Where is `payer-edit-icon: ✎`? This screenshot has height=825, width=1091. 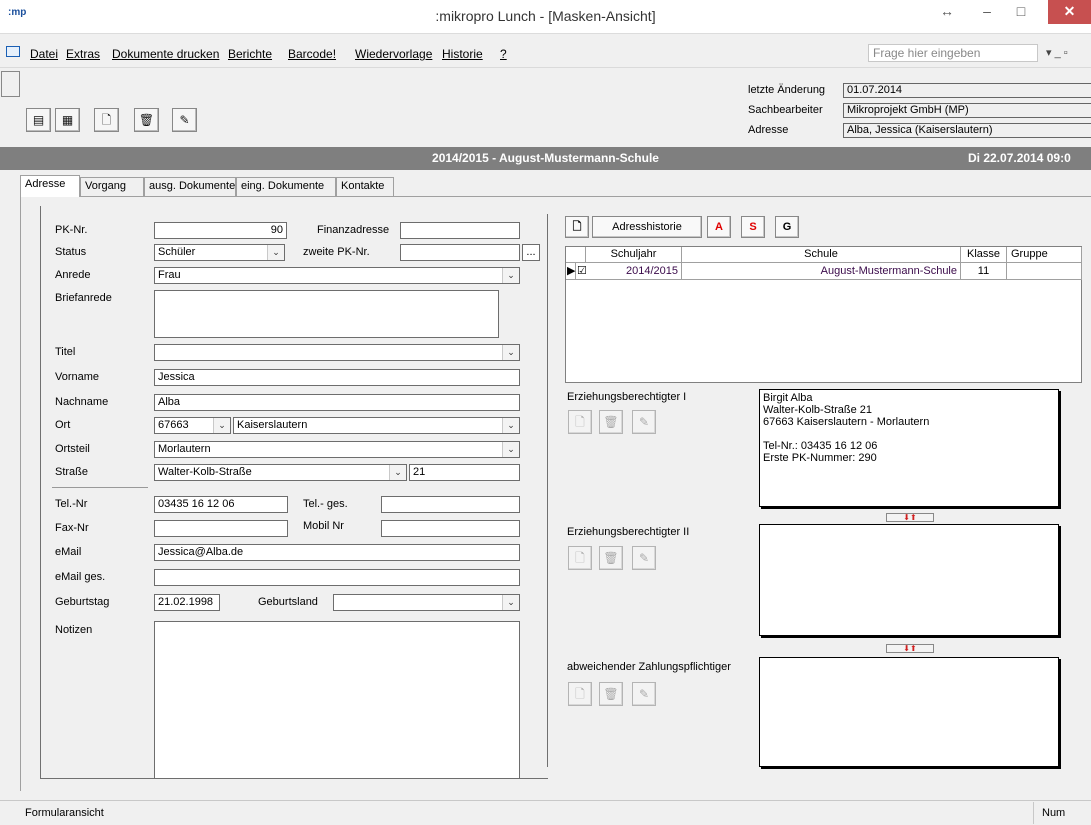 payer-edit-icon: ✎ is located at coordinates (644, 694).